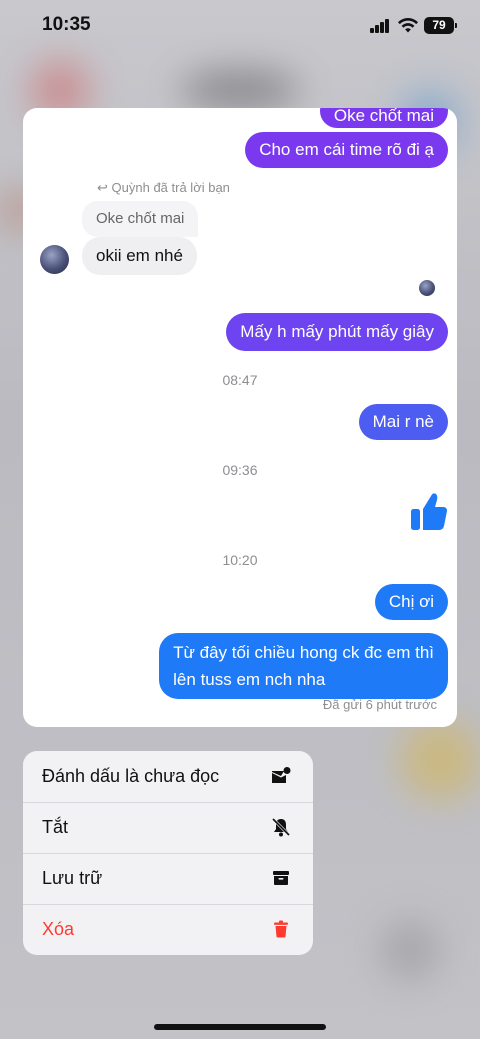  What do you see at coordinates (408, 25) in the screenshot?
I see `wifi-icon` at bounding box center [408, 25].